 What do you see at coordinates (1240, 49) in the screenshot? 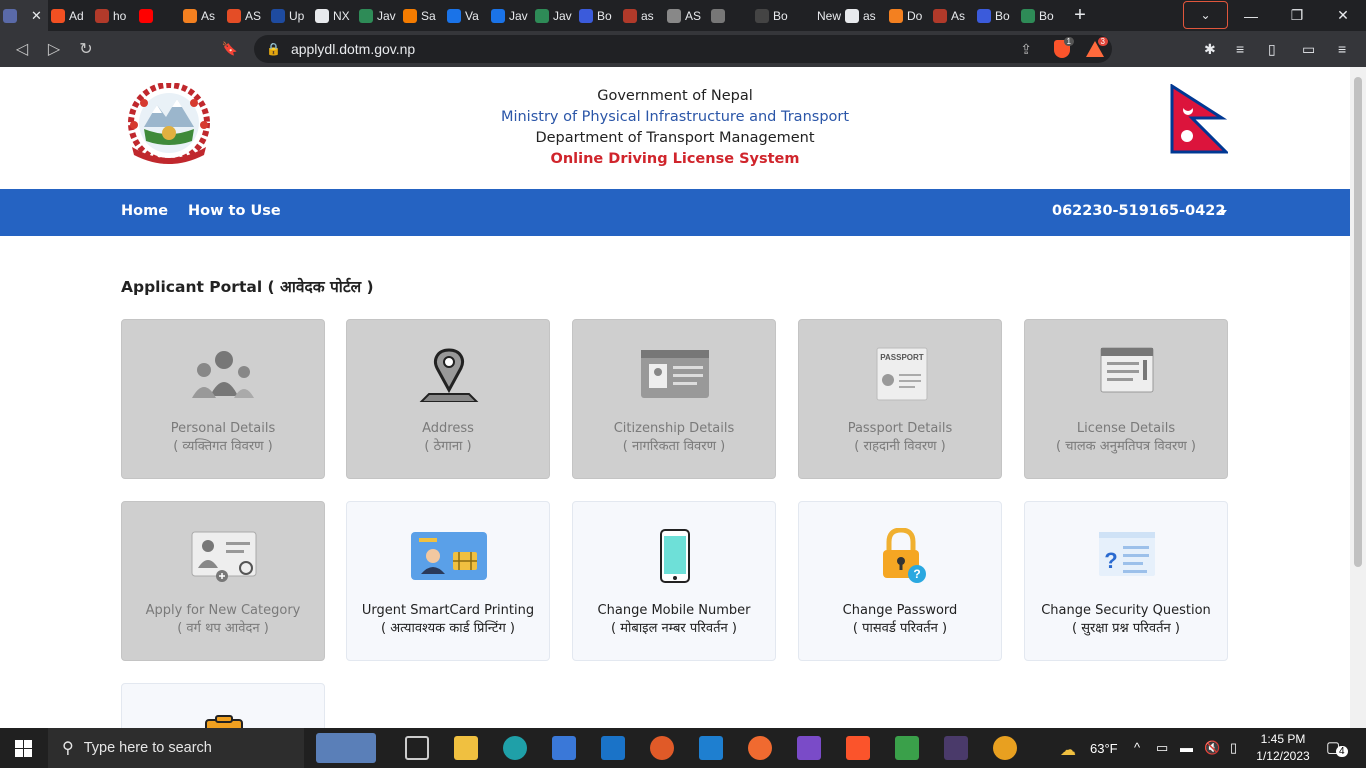
I see `playlist-icon: ≡` at bounding box center [1240, 49].